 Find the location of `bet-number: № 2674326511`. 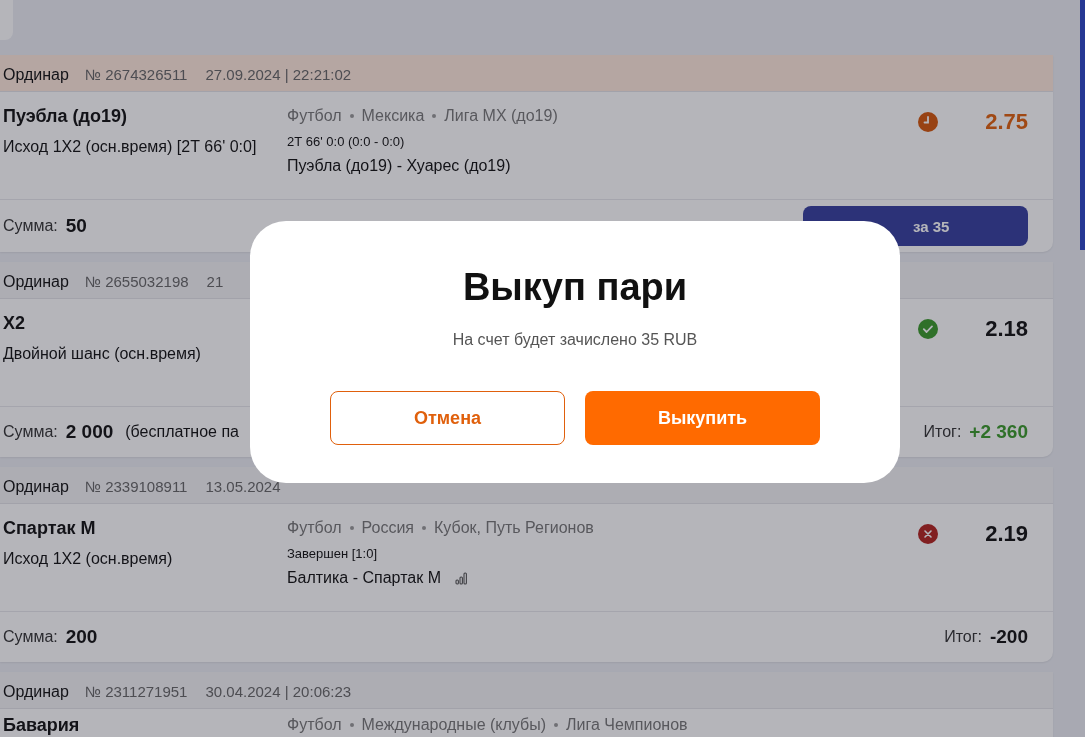

bet-number: № 2674326511 is located at coordinates (136, 74).